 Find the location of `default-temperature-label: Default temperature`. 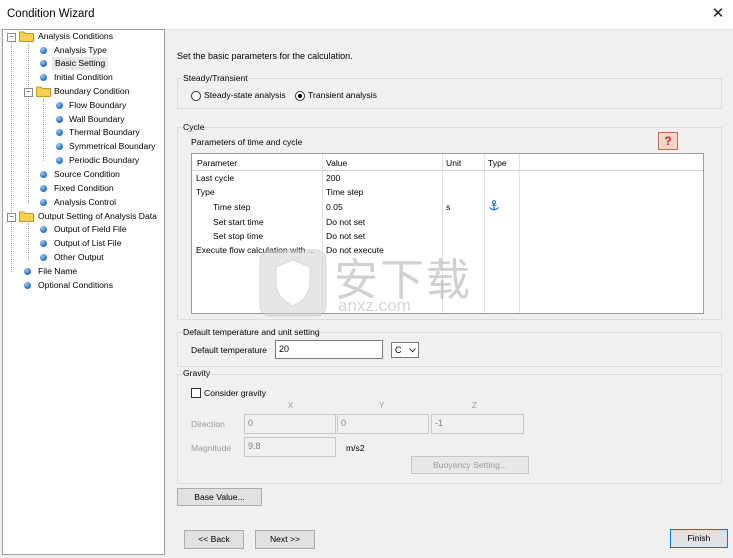

default-temperature-label: Default temperature is located at coordinates (229, 350).